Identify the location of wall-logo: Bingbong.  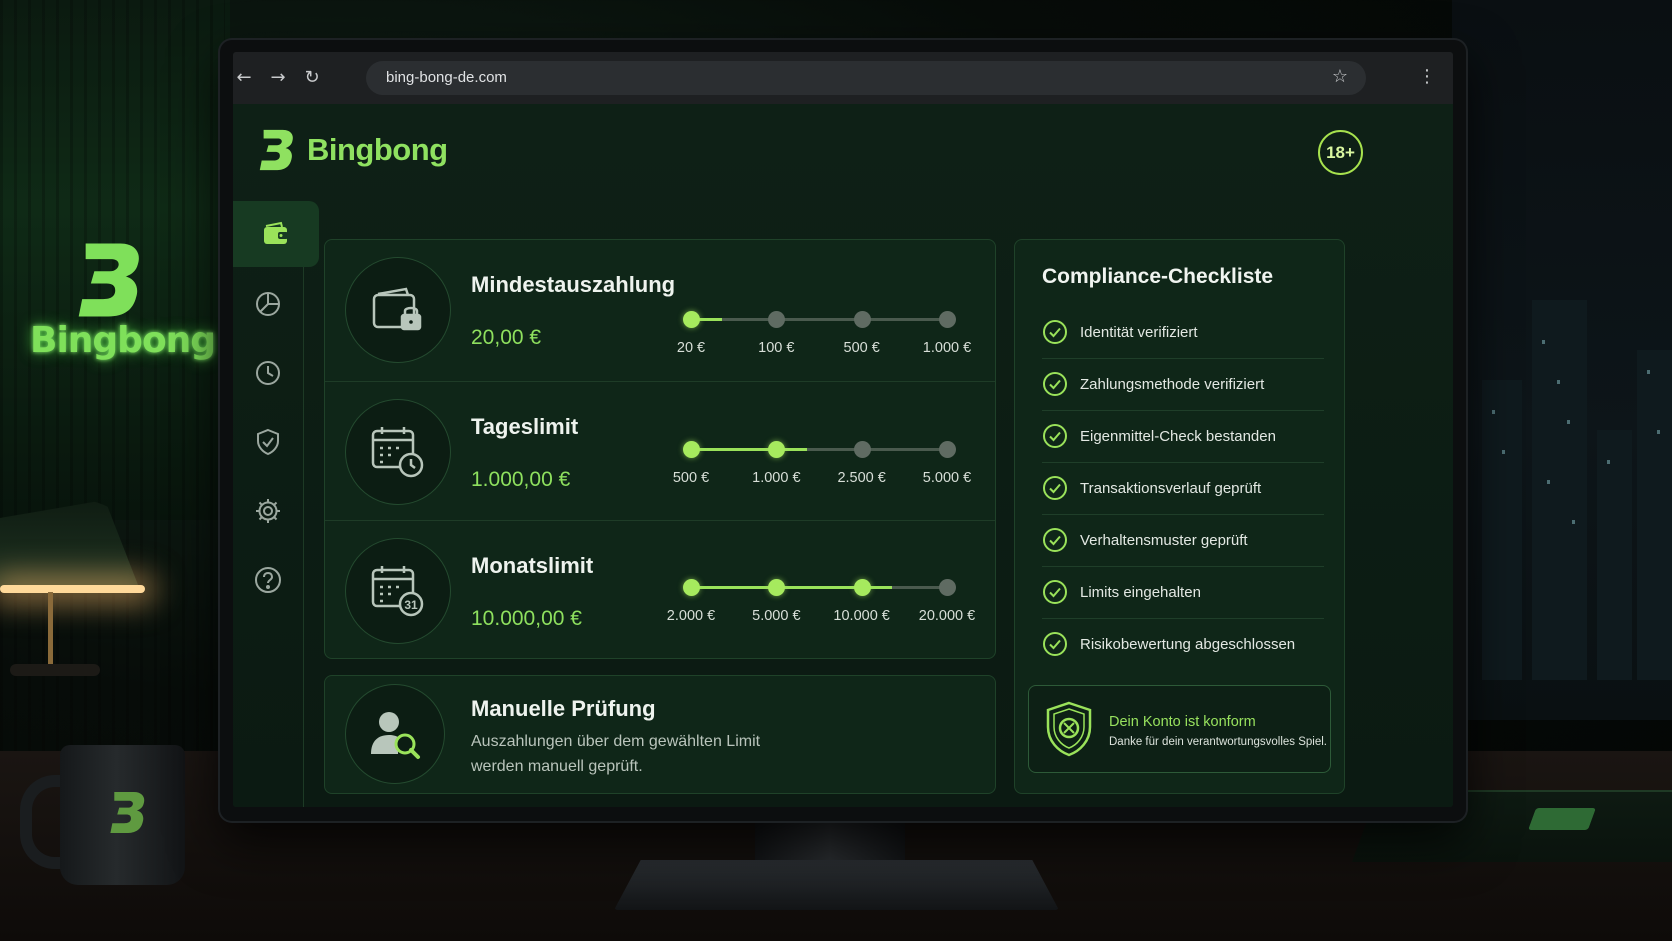
(123, 300).